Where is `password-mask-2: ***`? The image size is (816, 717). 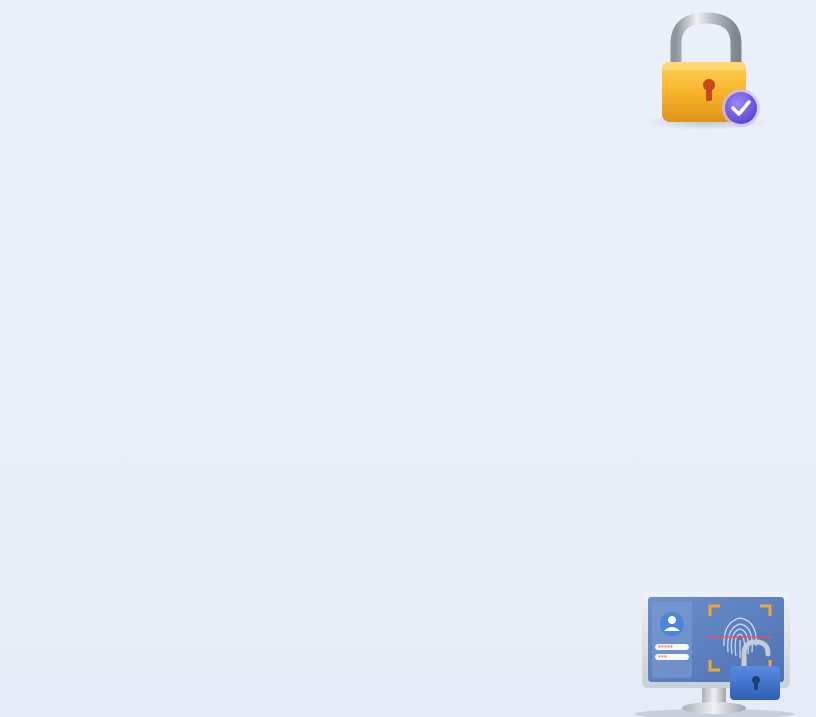 password-mask-2: *** is located at coordinates (662, 658).